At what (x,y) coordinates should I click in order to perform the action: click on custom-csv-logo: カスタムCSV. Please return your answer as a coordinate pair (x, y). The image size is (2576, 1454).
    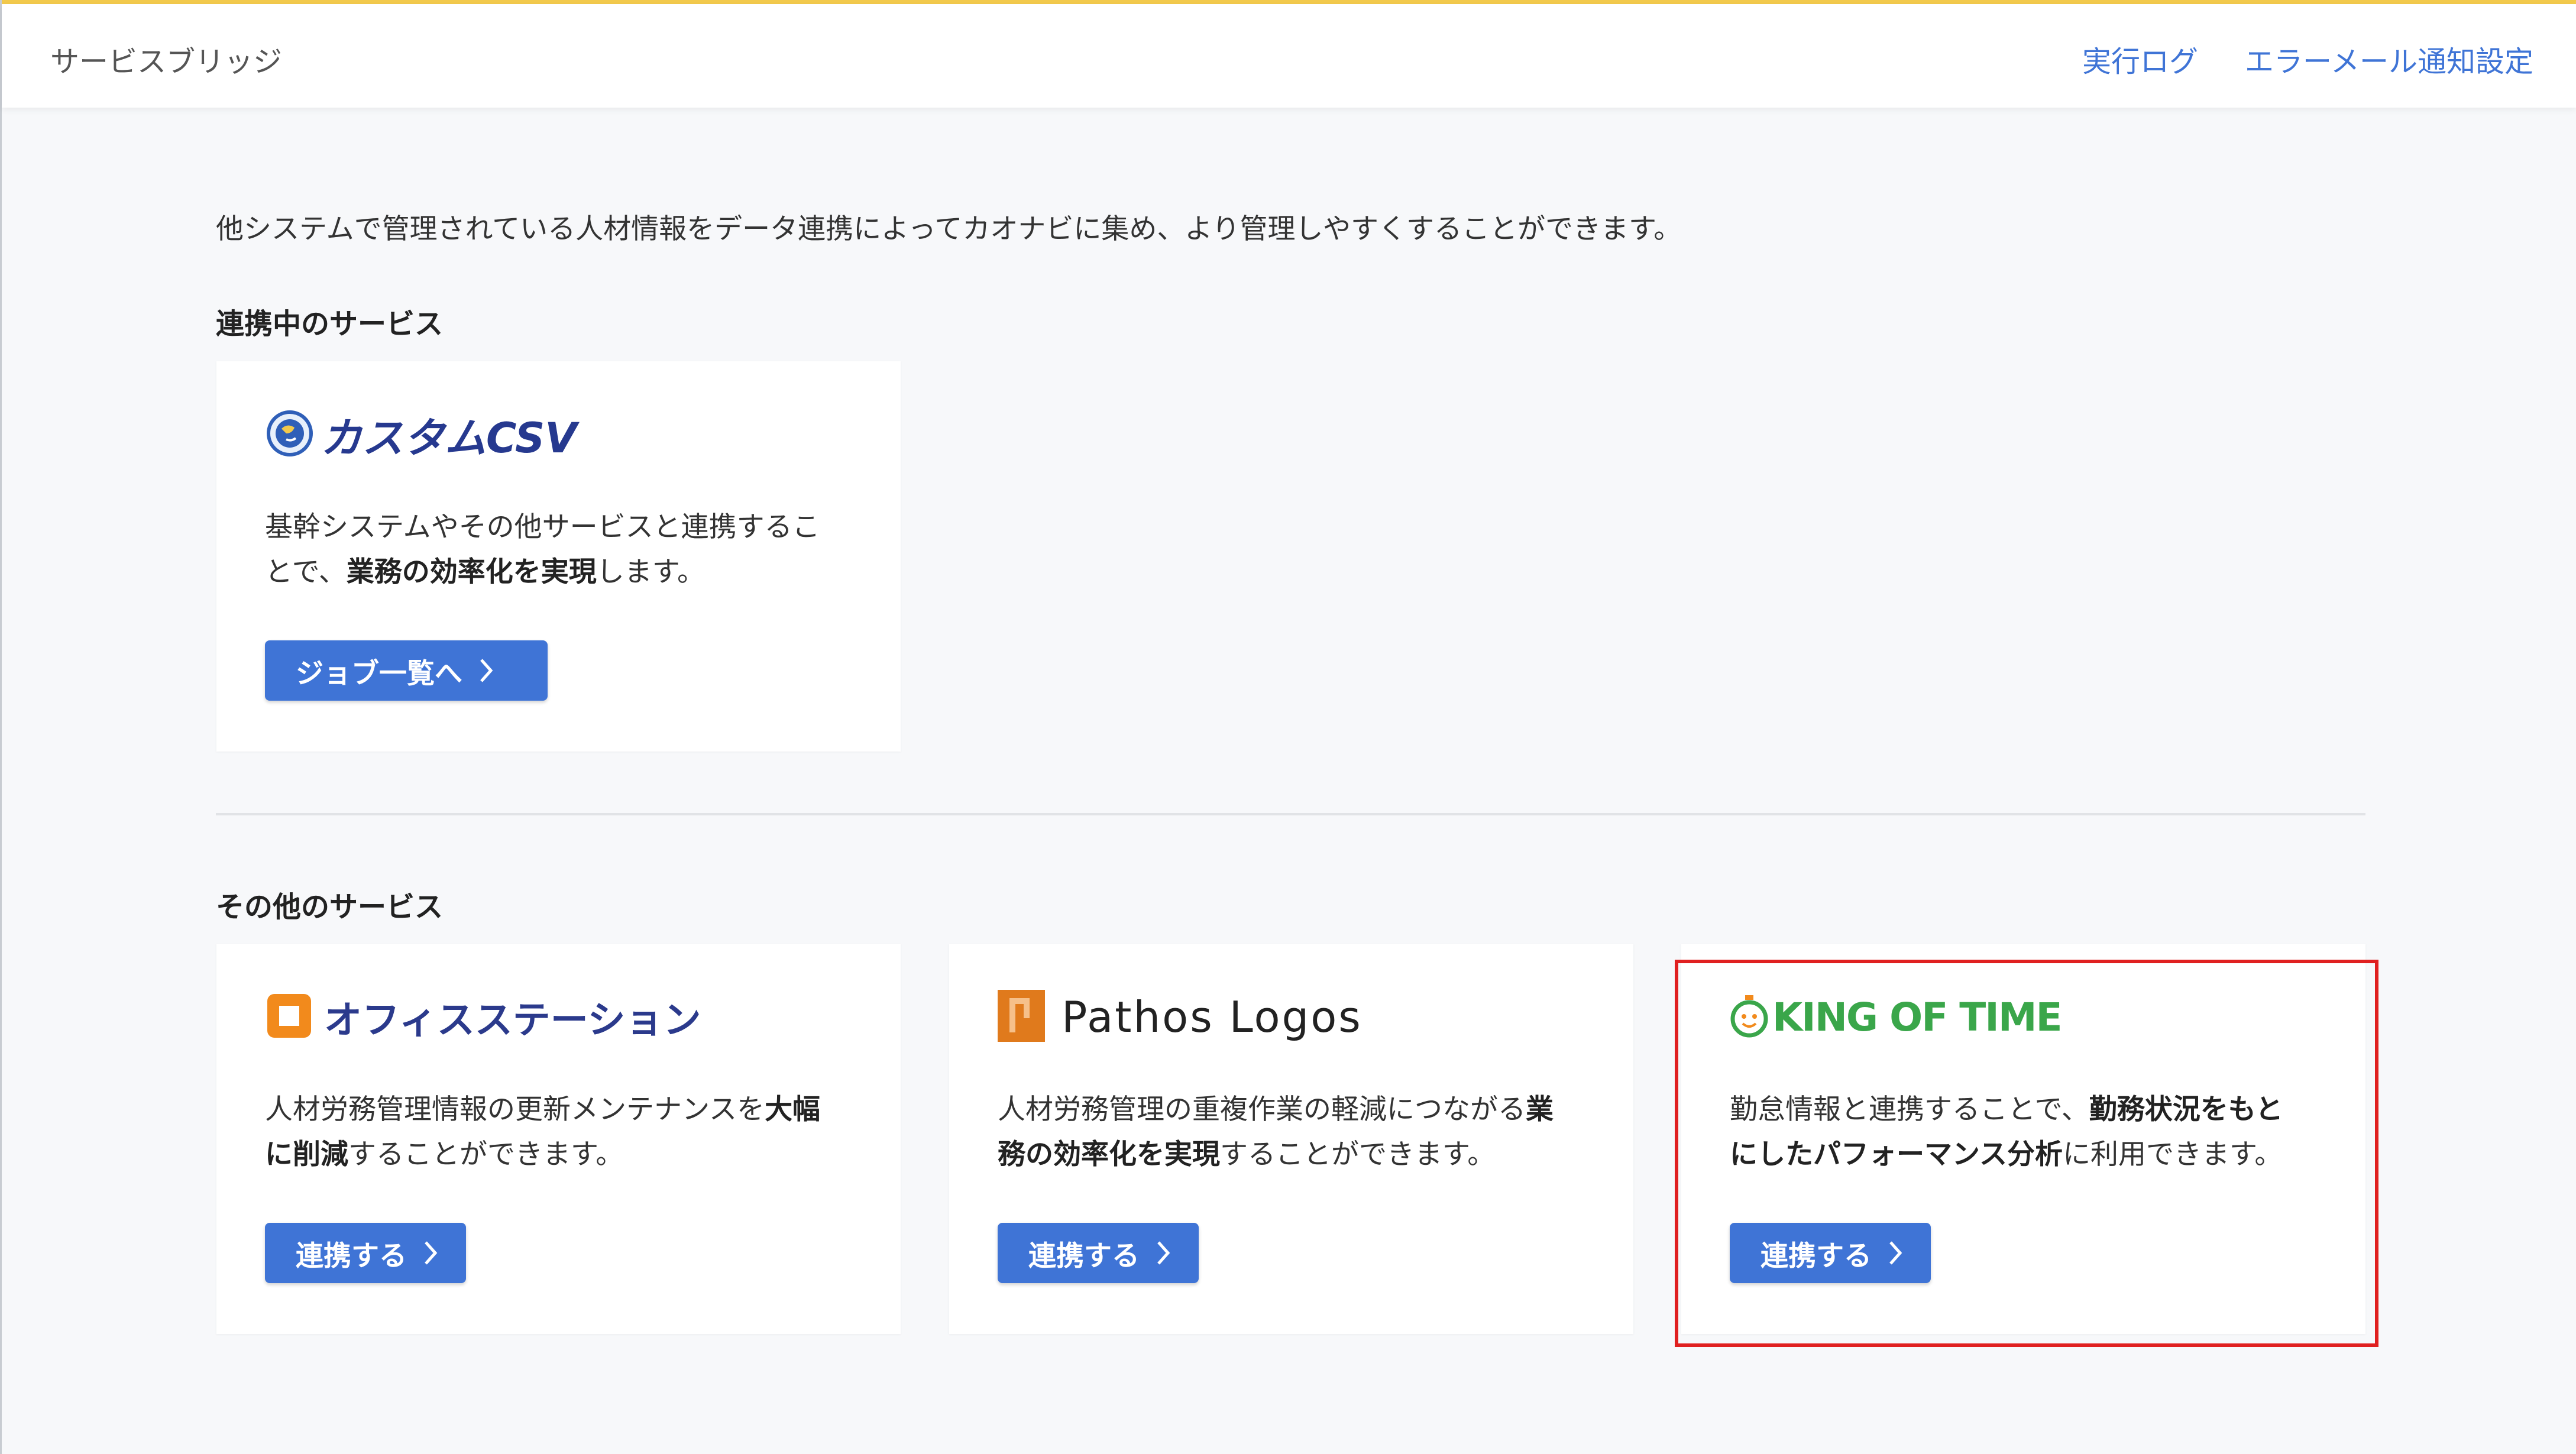
    Looking at the image, I should click on (421, 434).